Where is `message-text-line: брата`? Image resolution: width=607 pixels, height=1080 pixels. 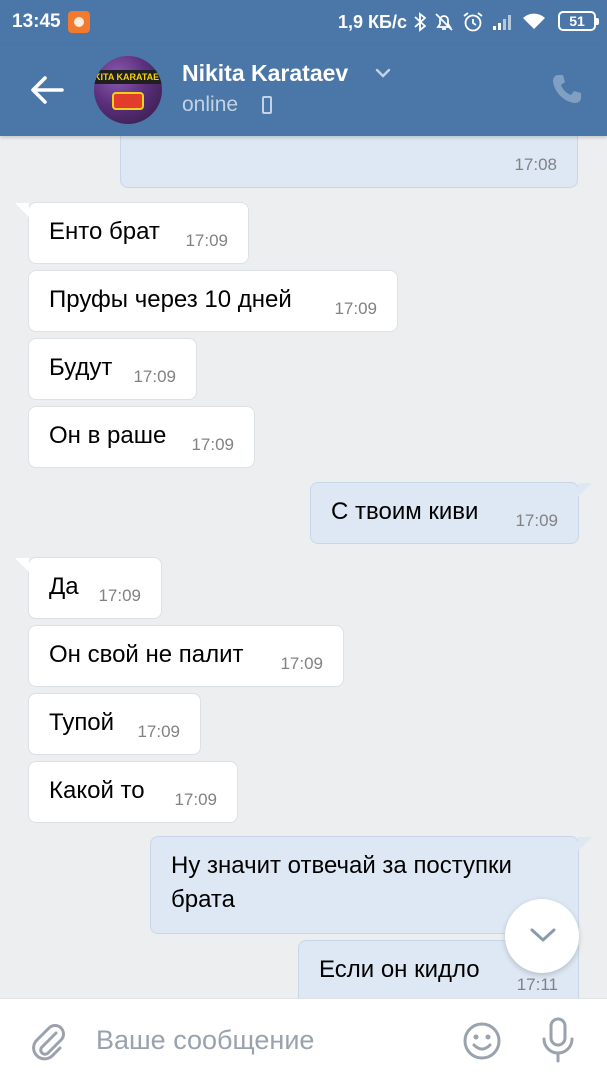
message-text-line: брата is located at coordinates (203, 899).